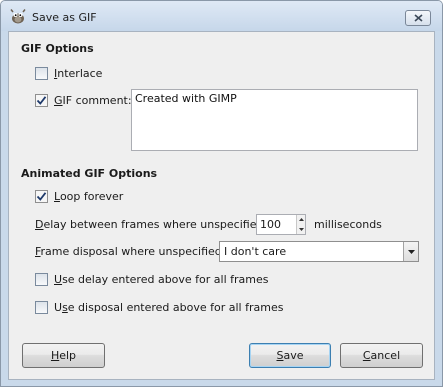 This screenshot has height=387, width=443. I want to click on spin-up-button, so click(301, 220).